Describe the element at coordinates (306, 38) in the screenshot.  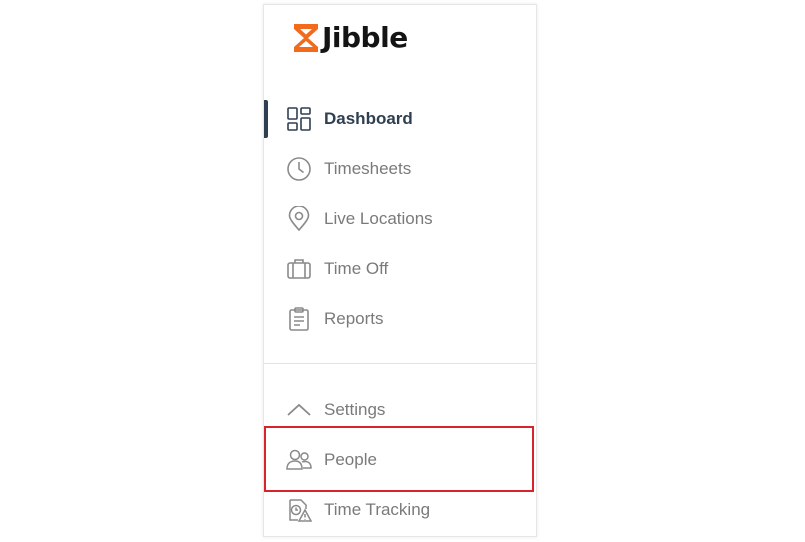
I see `hourglass-logo-icon` at that location.